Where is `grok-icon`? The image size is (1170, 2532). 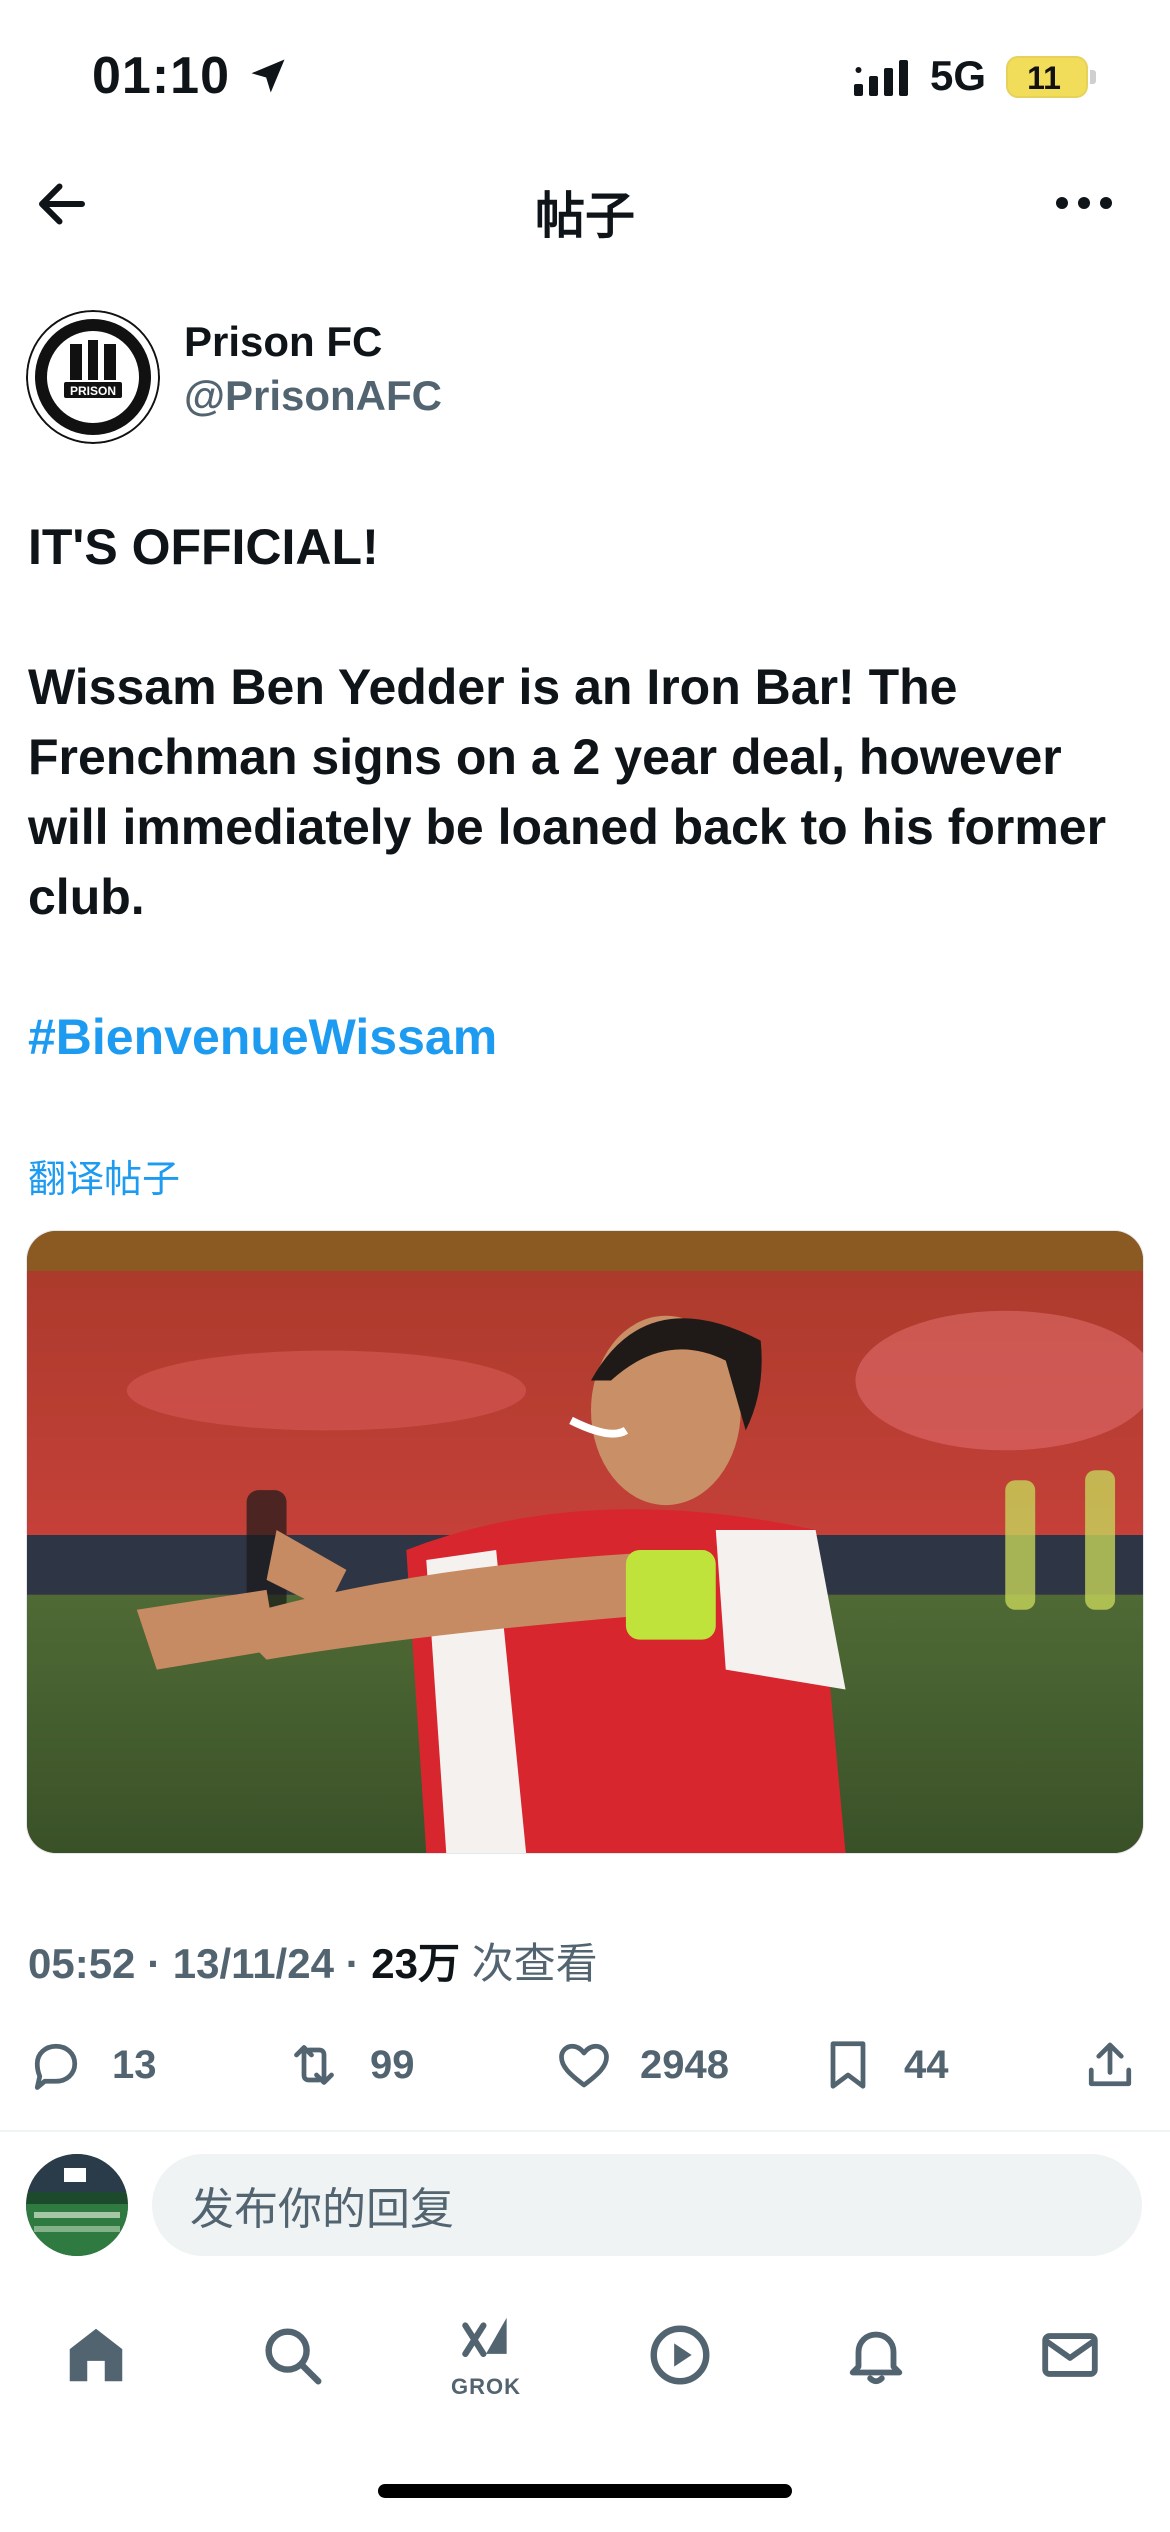 grok-icon is located at coordinates (484, 2337).